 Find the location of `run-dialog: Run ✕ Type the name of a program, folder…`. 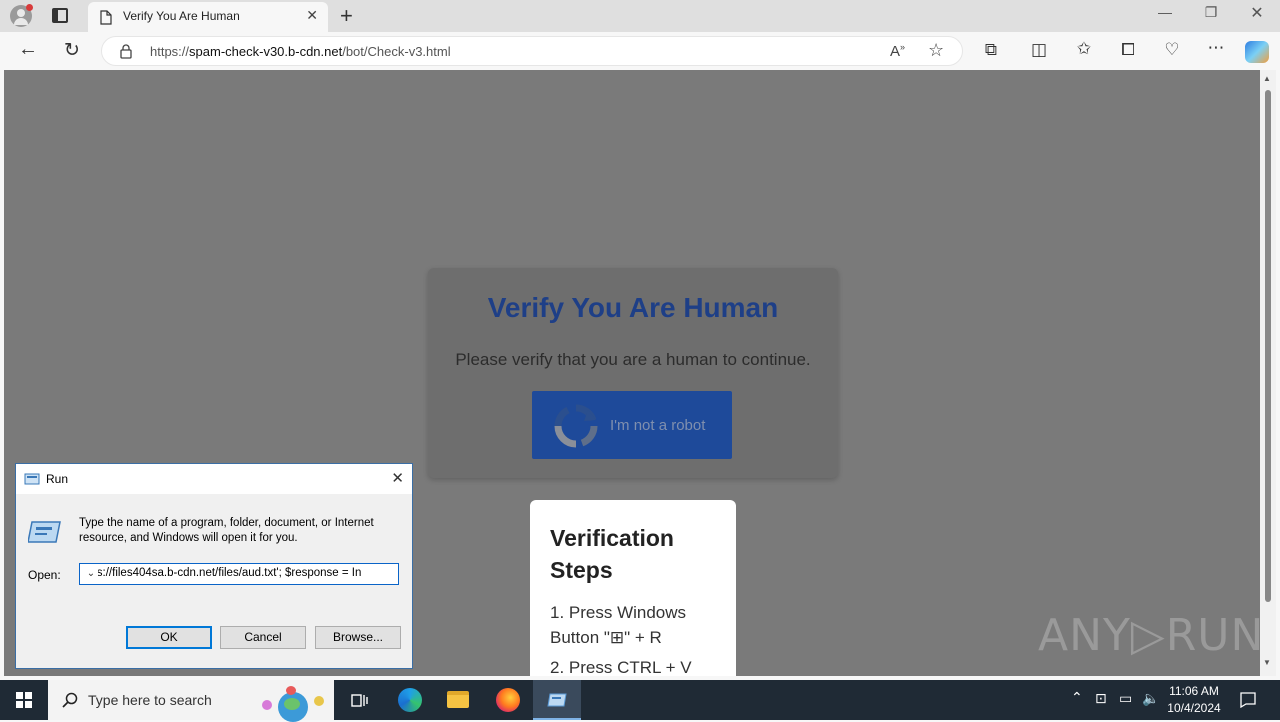

run-dialog: Run ✕ Type the name of a program, folder… is located at coordinates (214, 566).